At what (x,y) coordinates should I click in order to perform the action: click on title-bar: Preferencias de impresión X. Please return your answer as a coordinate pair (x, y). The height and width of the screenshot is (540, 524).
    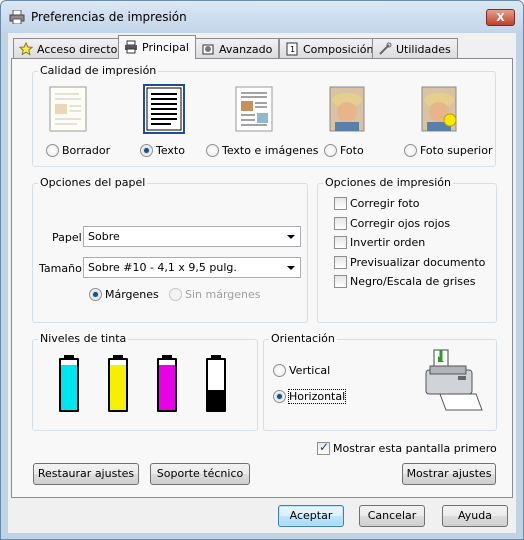
    Looking at the image, I should click on (262, 17).